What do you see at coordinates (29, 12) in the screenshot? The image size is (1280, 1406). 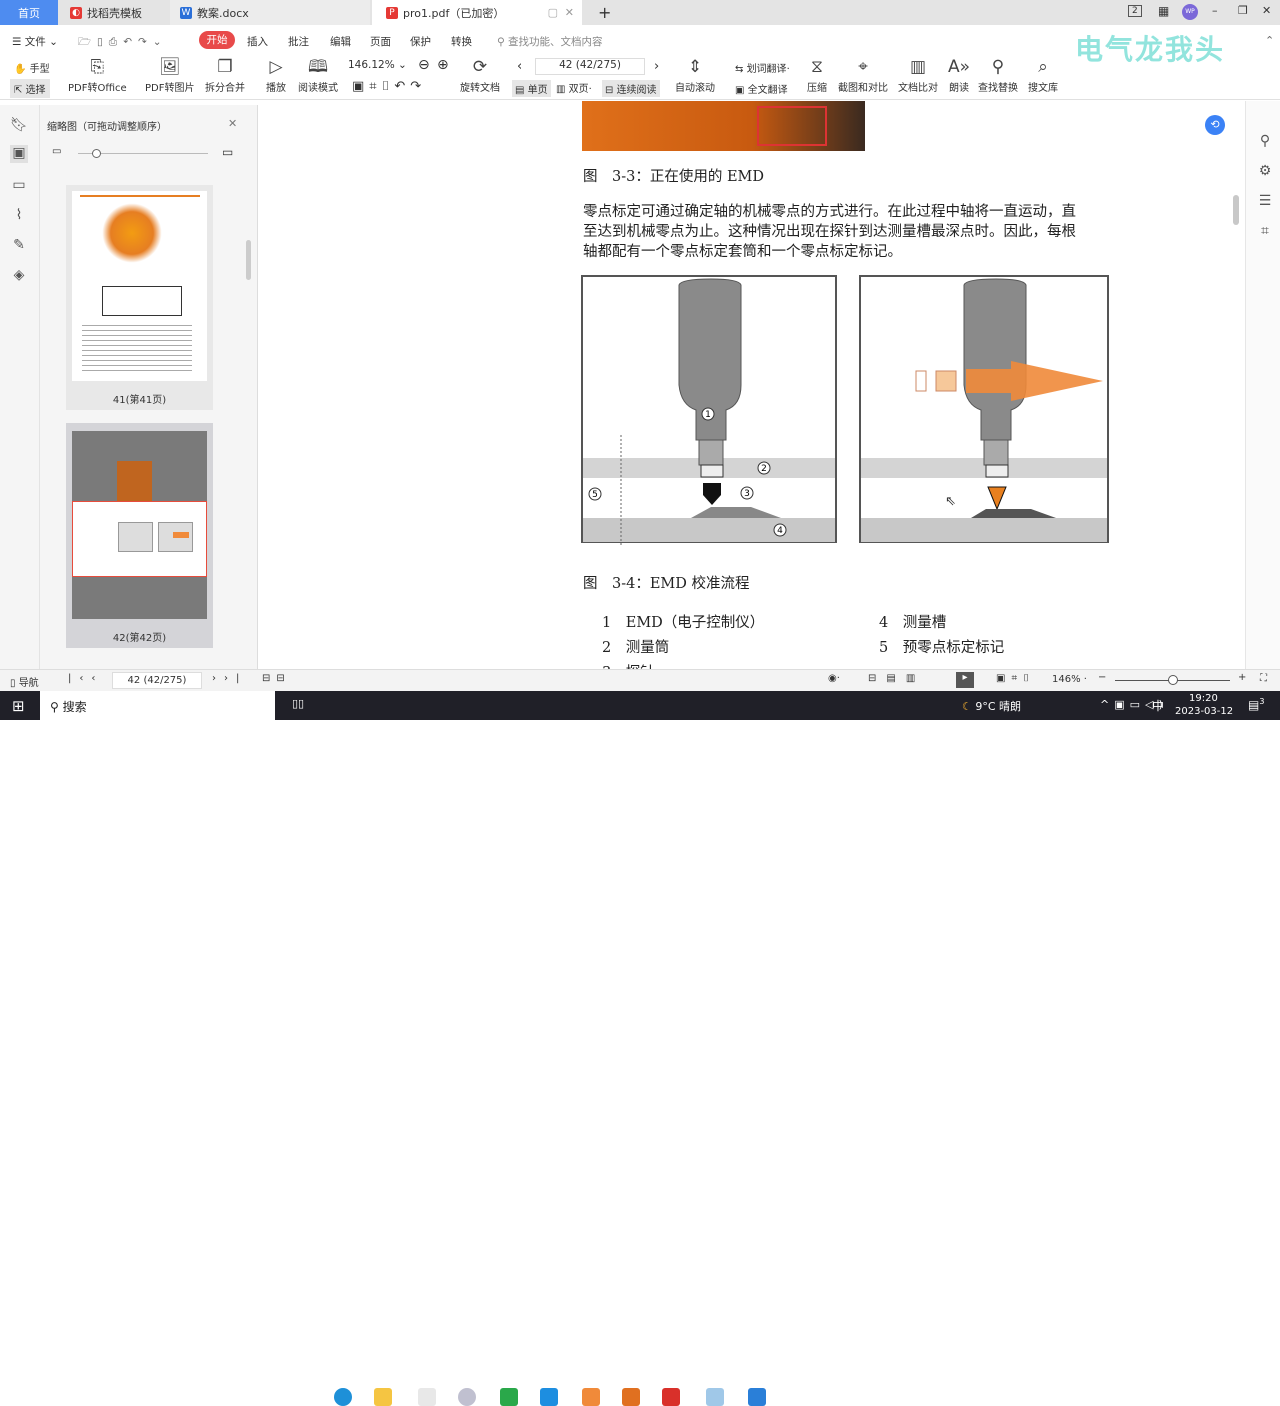 I see `tab-home: 首页` at bounding box center [29, 12].